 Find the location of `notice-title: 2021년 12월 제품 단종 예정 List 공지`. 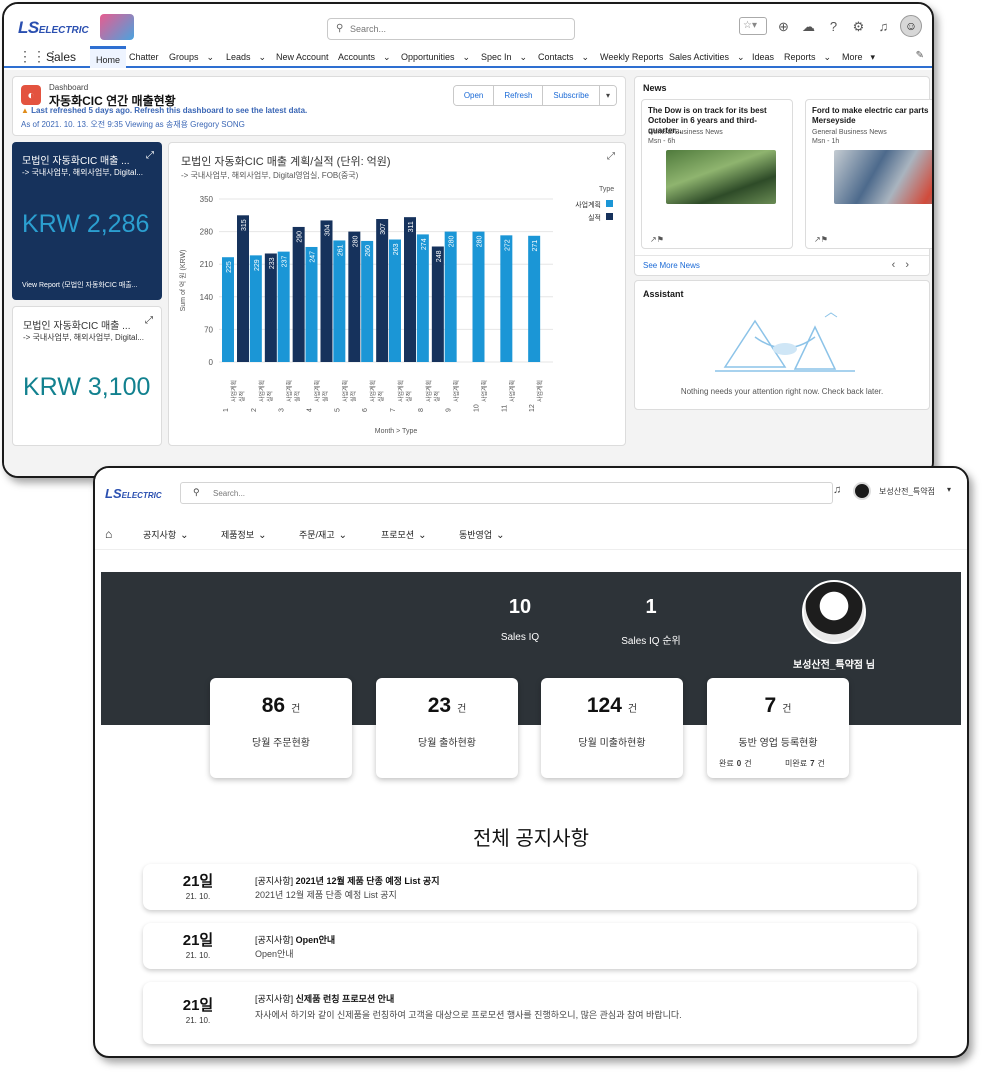

notice-title: 2021년 12월 제품 단종 예정 List 공지 is located at coordinates (367, 881).